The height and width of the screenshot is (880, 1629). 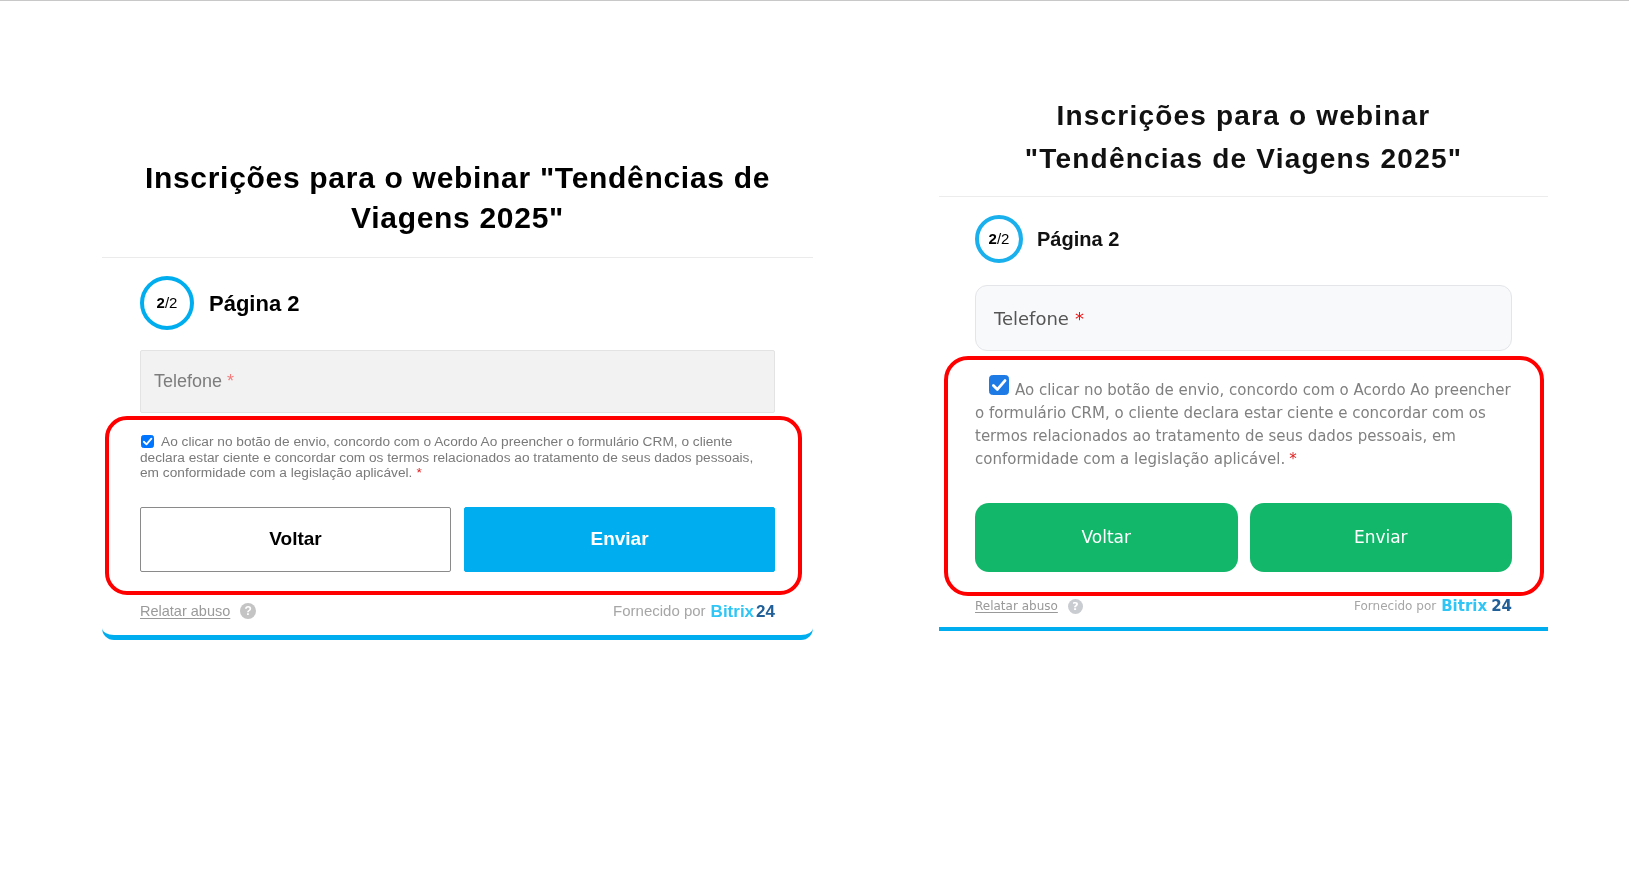 What do you see at coordinates (1476, 606) in the screenshot?
I see `brand-logo: Bitrix 24` at bounding box center [1476, 606].